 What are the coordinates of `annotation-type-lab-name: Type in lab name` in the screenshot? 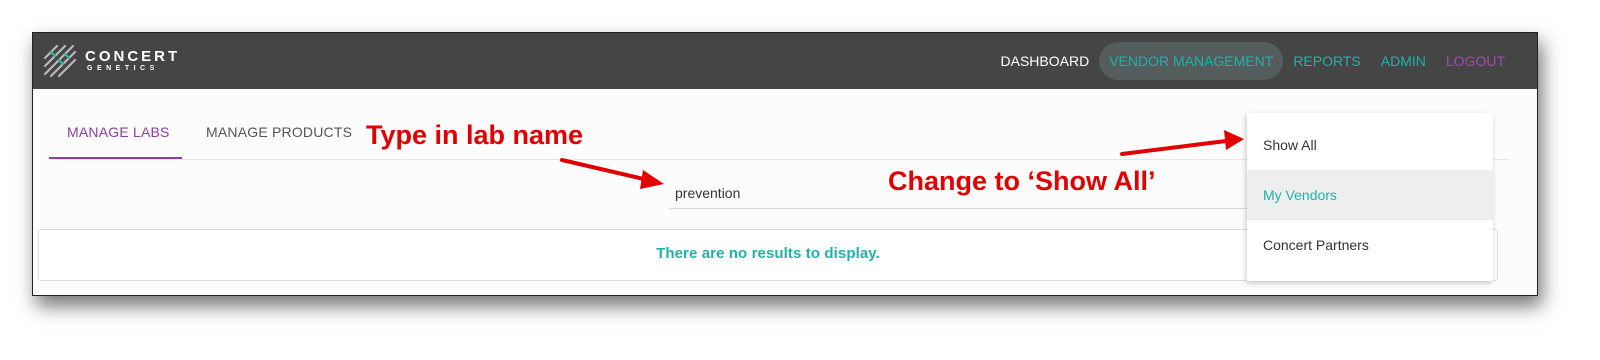 It's located at (475, 135).